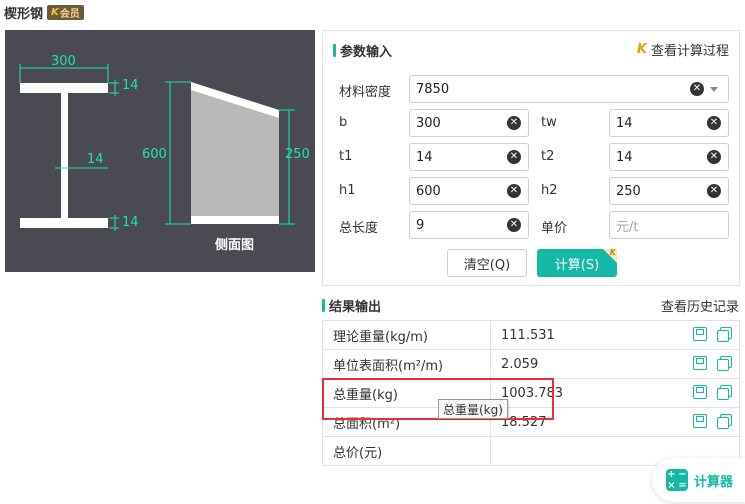 The height and width of the screenshot is (504, 745). I want to click on result-value: 111.531, so click(528, 335).